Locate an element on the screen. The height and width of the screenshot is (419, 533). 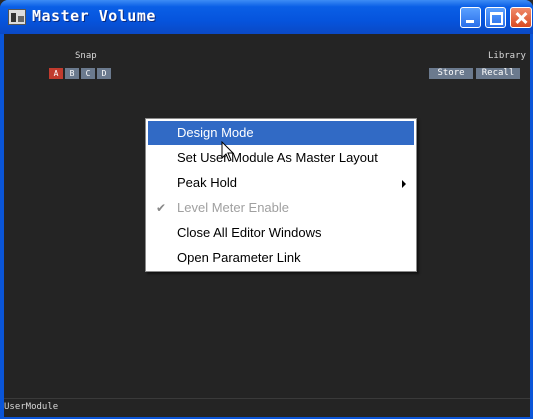
menu-item-label: Open Parameter Link is located at coordinates (239, 257).